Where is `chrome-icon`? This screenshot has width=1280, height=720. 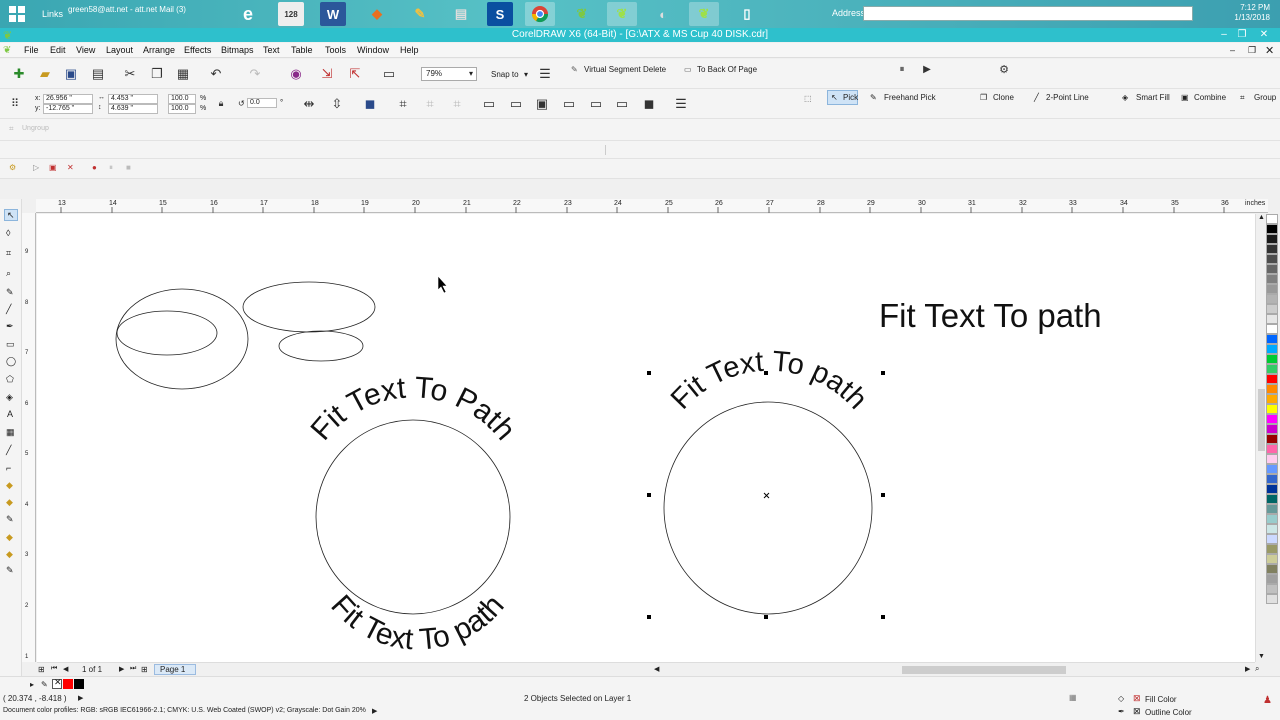 chrome-icon is located at coordinates (540, 14).